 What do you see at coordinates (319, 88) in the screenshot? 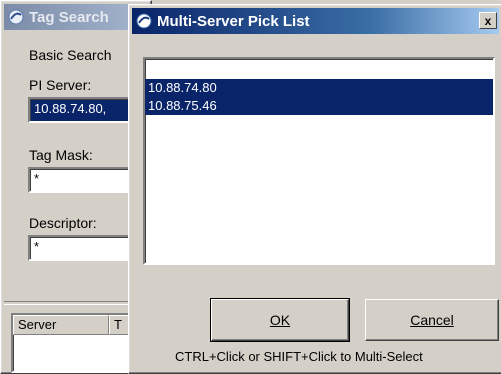
I see `server-list-item: 10.88.74.80` at bounding box center [319, 88].